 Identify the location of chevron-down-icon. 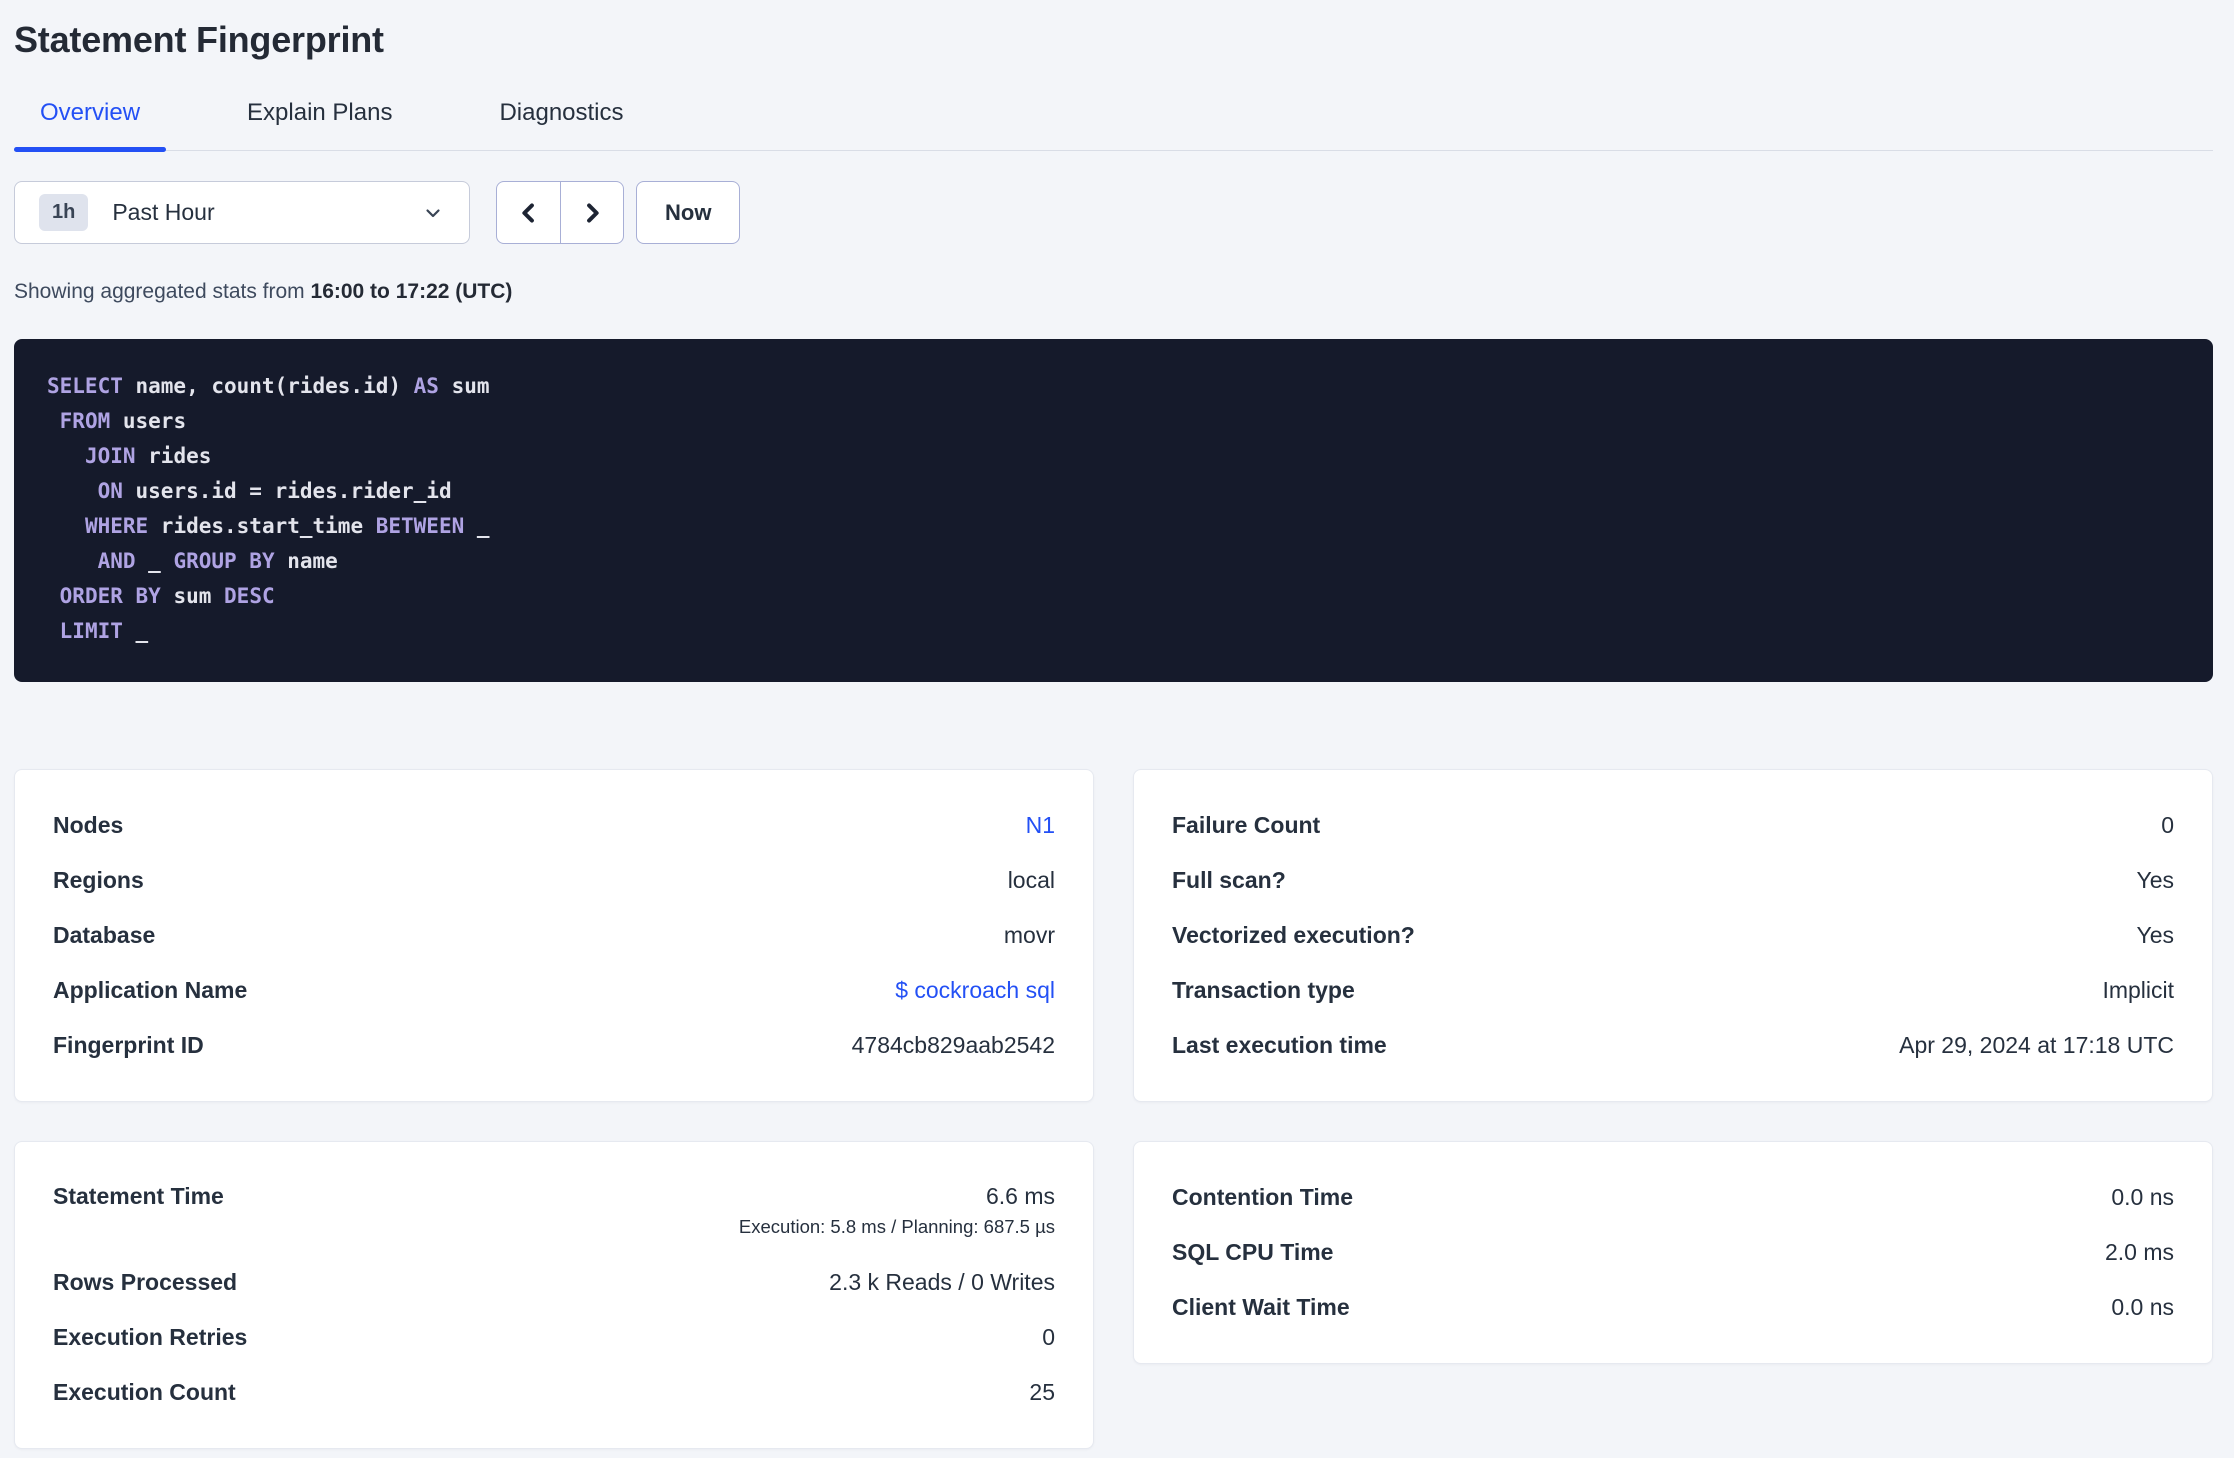
(433, 213).